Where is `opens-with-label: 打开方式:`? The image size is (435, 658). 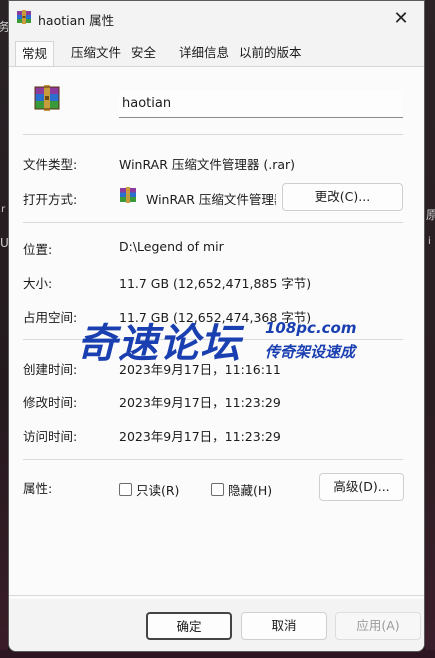 opens-with-label: 打开方式: is located at coordinates (50, 199).